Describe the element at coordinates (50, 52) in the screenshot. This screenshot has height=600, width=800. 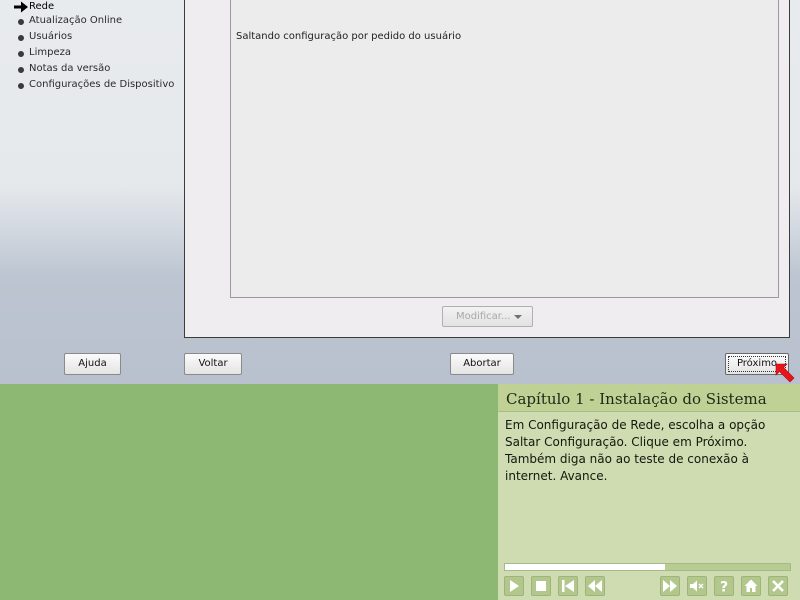
I see `sidebar-item-label: Limpeza` at that location.